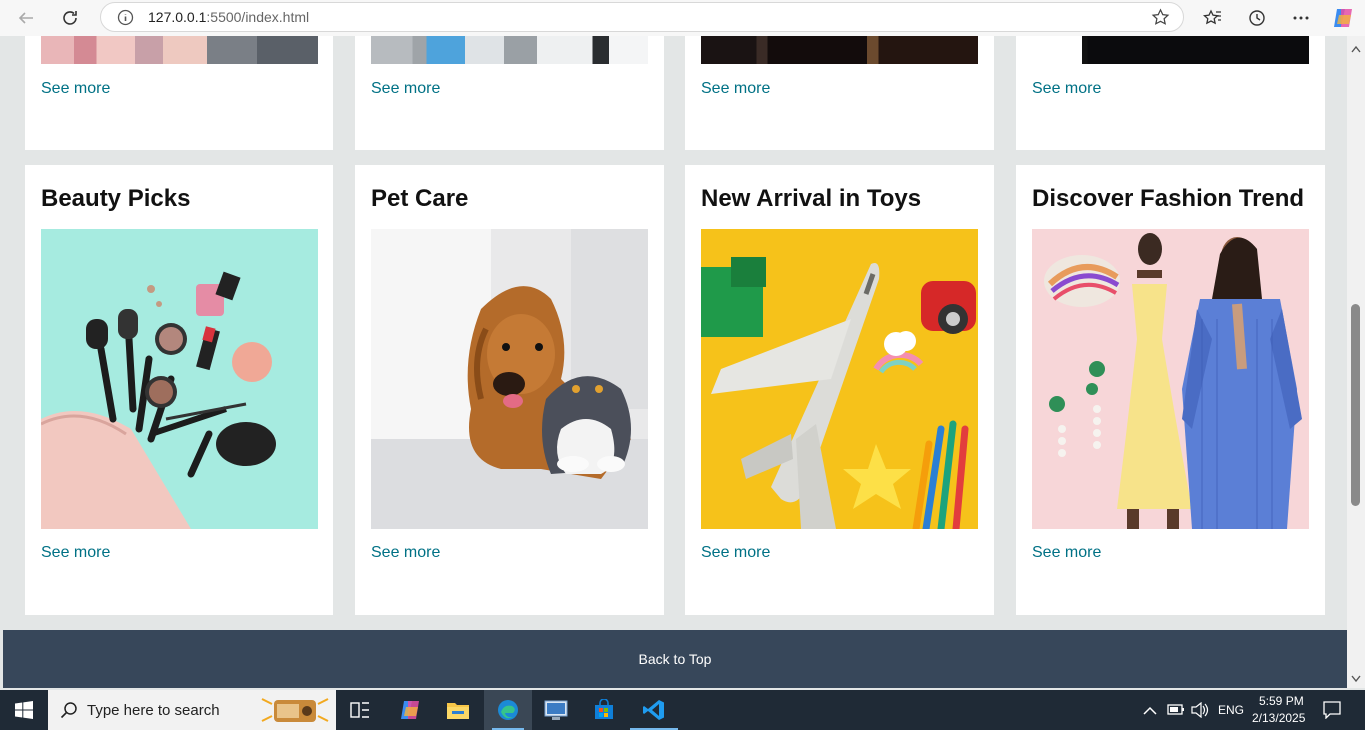  I want to click on refresh-icon, so click(70, 18).